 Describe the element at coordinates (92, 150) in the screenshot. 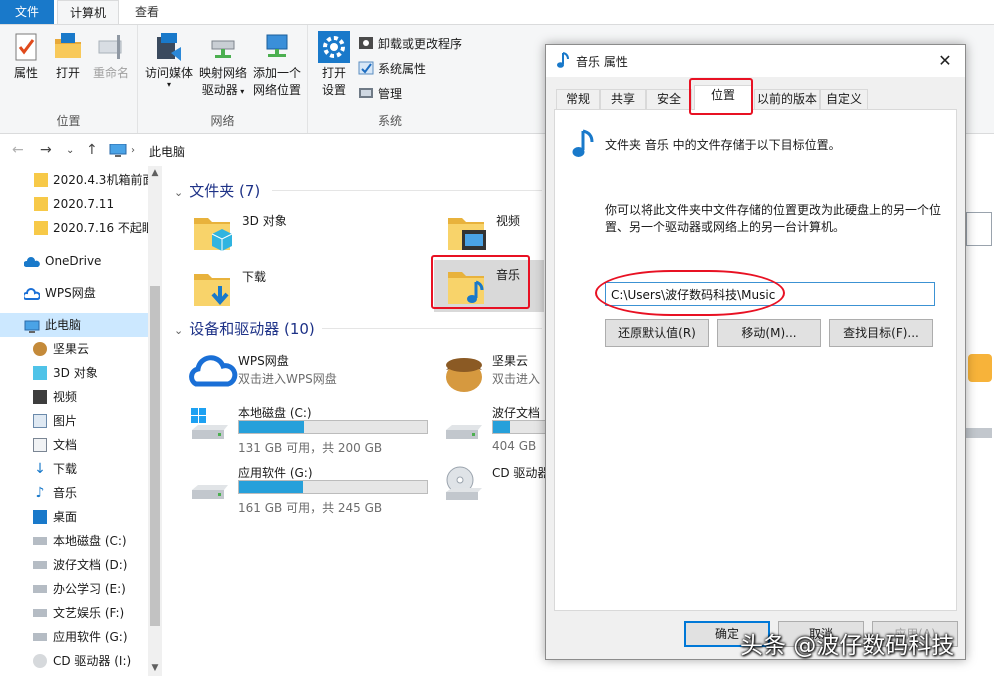

I see `up-arrow-icon: ↑` at that location.